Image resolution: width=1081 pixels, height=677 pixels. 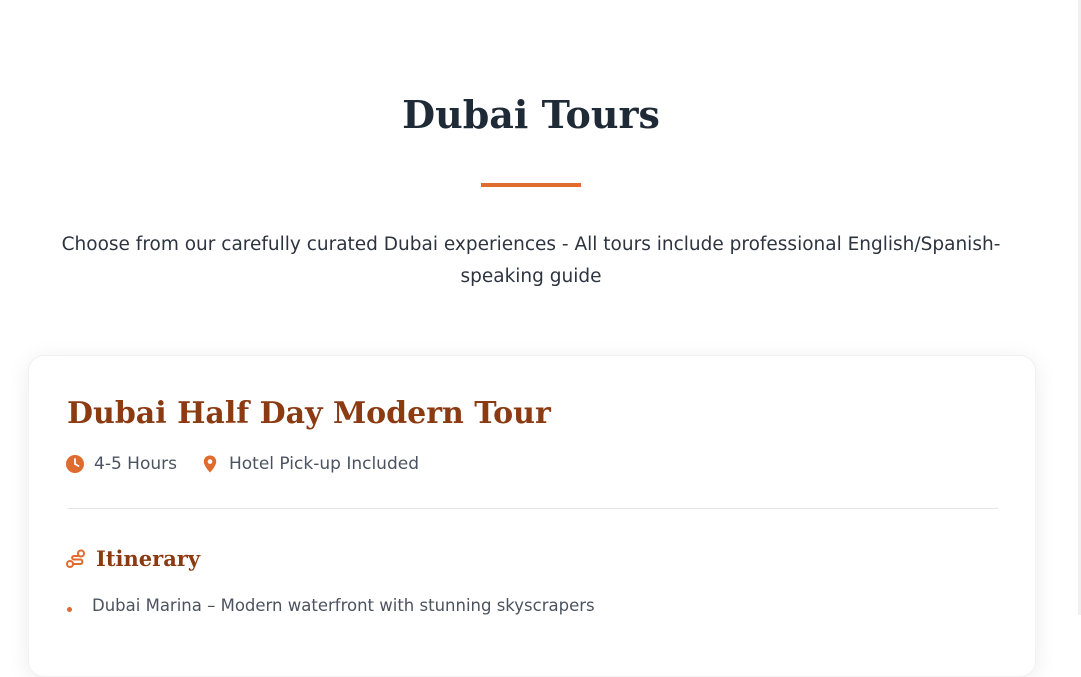 What do you see at coordinates (69, 609) in the screenshot?
I see `bullet-dot` at bounding box center [69, 609].